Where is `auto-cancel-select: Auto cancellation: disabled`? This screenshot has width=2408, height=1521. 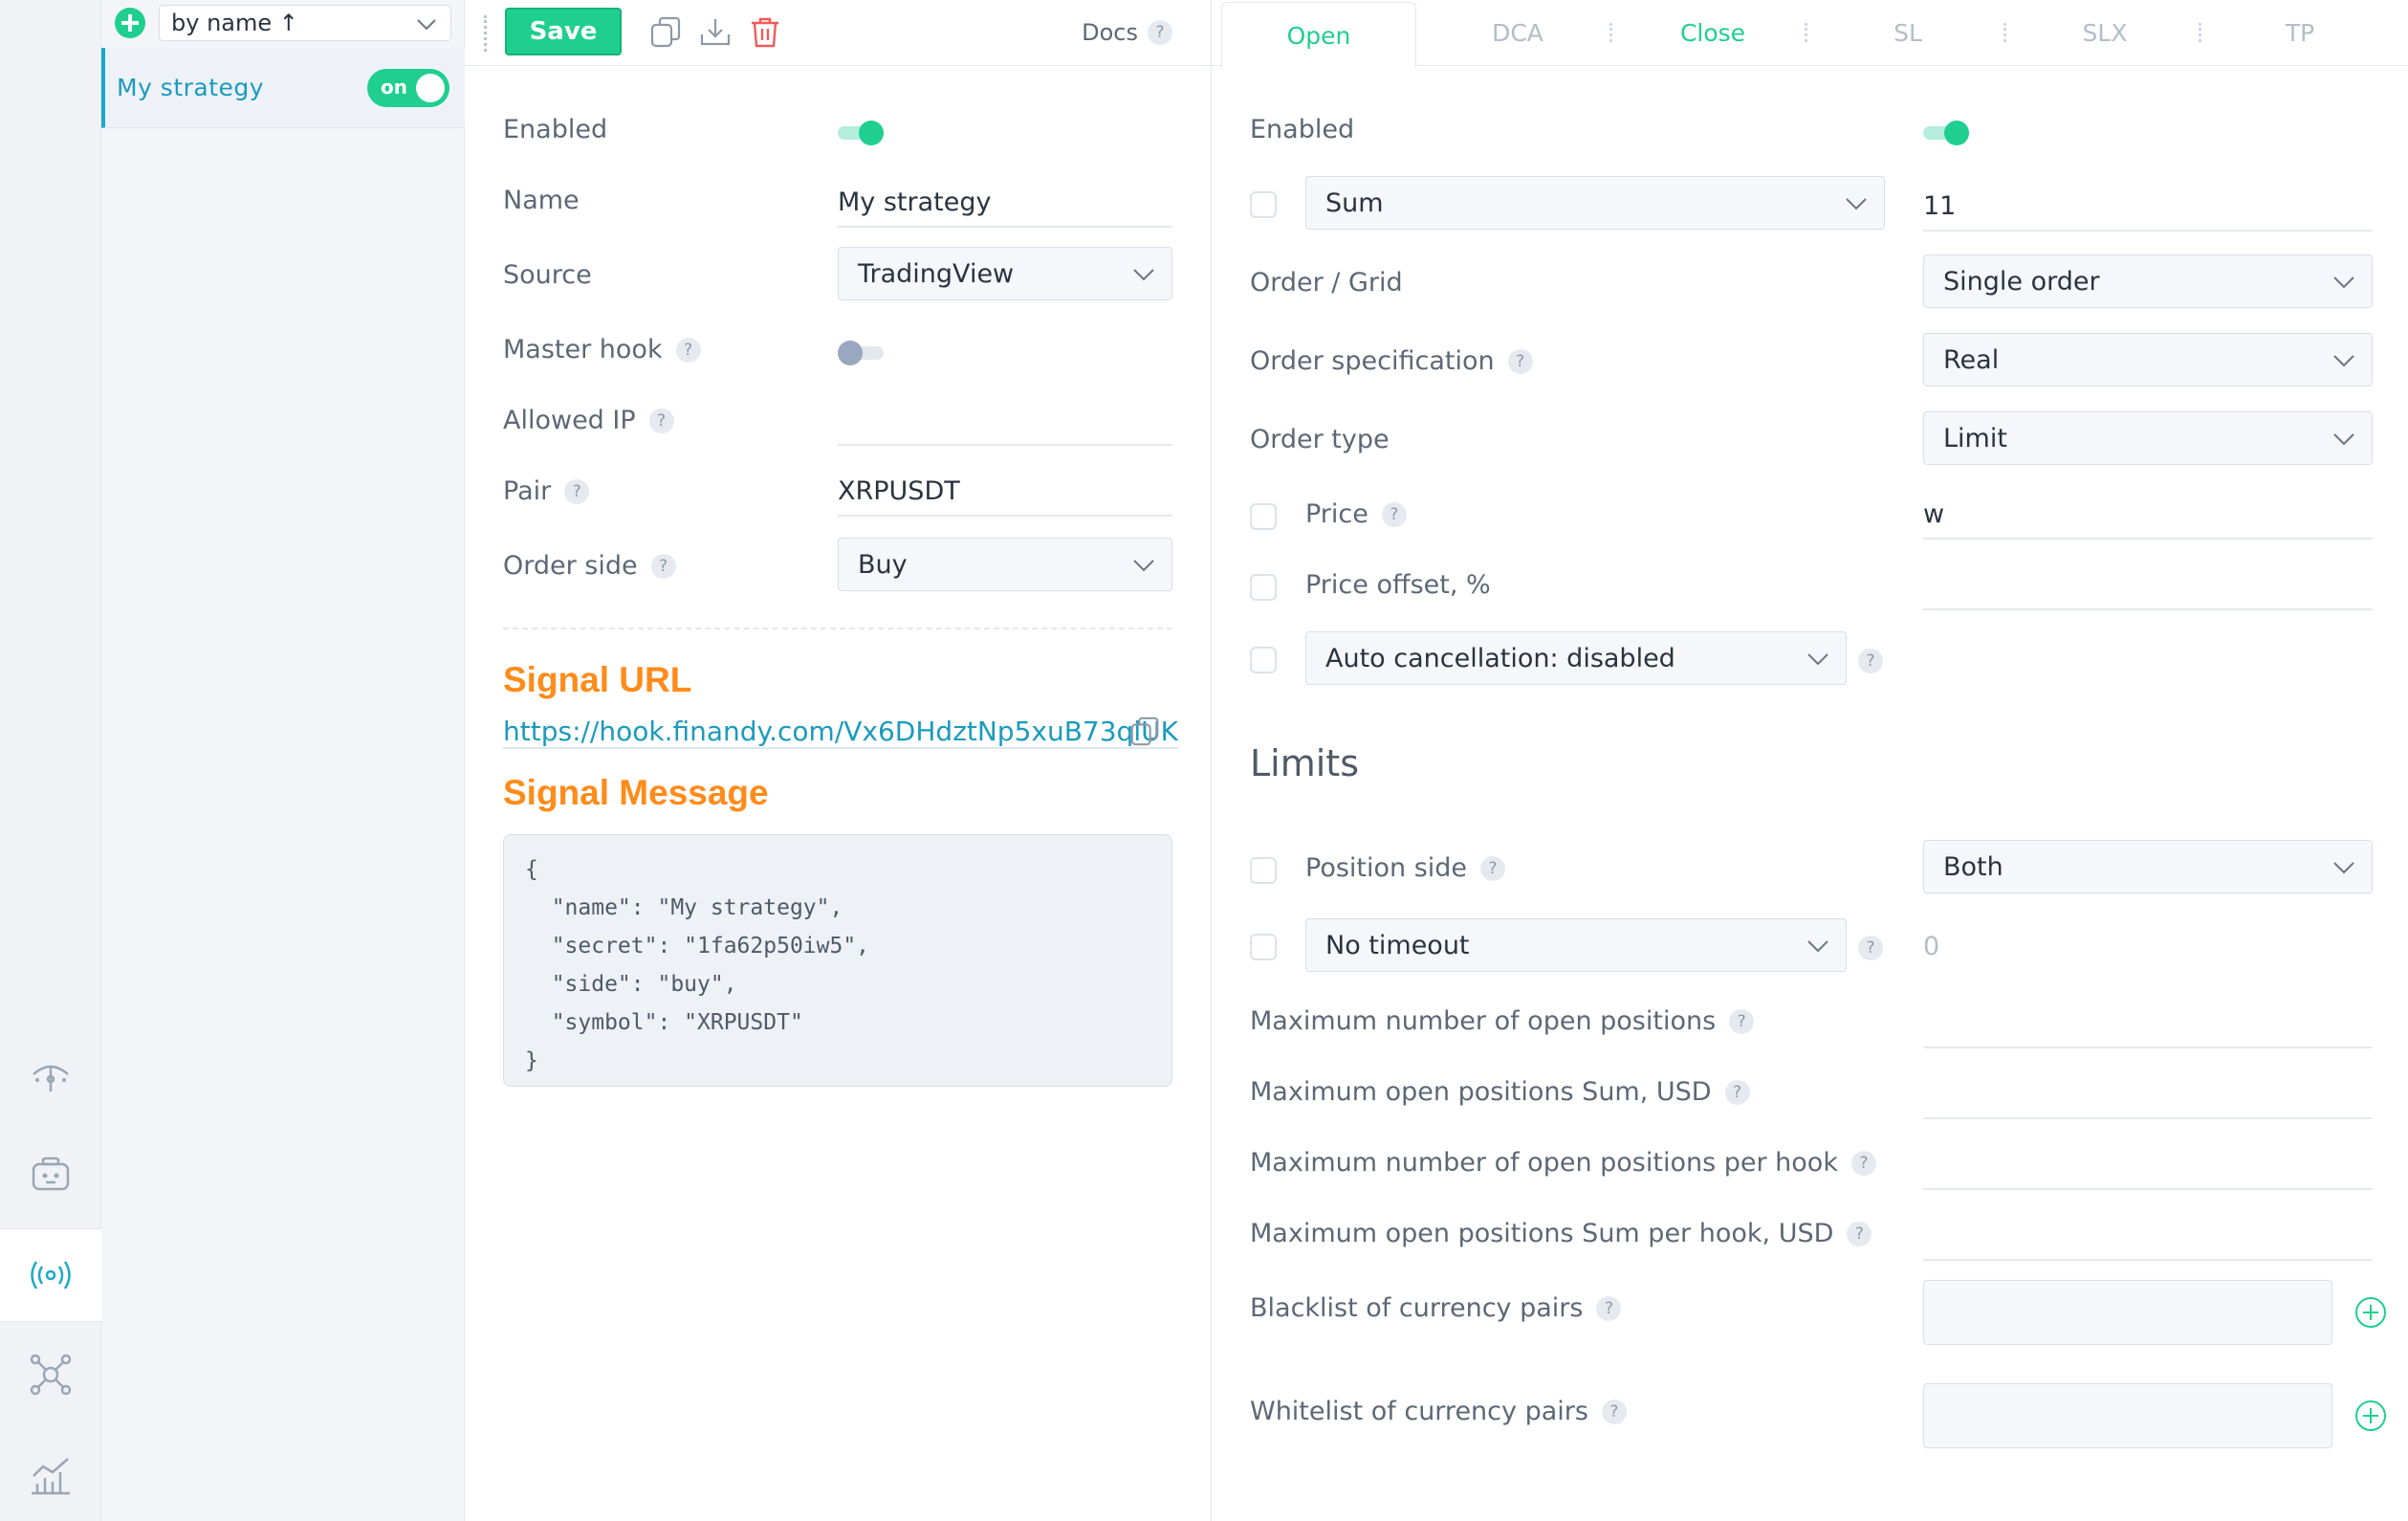
auto-cancel-select: Auto cancellation: disabled is located at coordinates (1576, 658).